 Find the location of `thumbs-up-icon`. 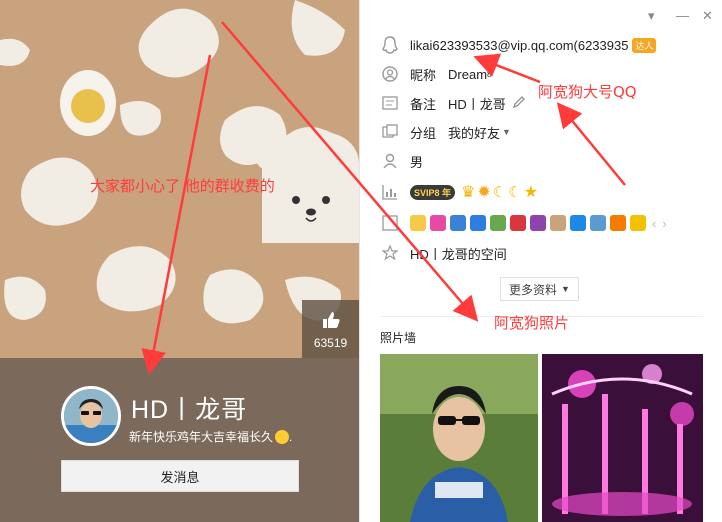

thumbs-up-icon is located at coordinates (330, 321).